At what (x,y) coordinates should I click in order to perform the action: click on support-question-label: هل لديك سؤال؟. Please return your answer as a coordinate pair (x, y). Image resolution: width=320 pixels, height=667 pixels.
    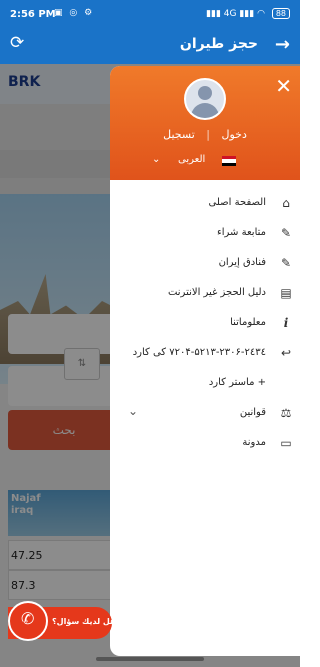
    Looking at the image, I should click on (84, 621).